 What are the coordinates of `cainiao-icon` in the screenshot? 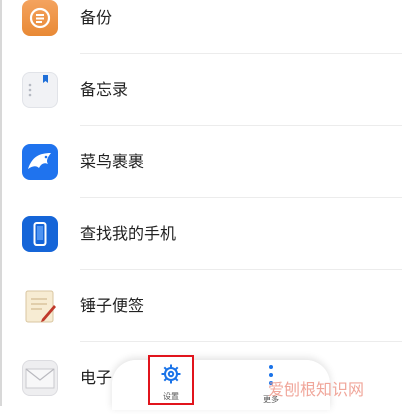 It's located at (40, 162).